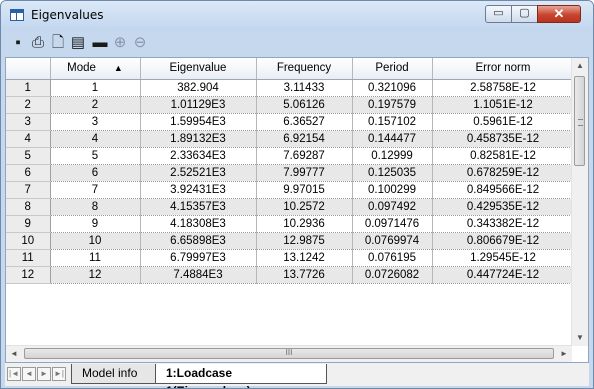  I want to click on cell-error: 0.447724E-12, so click(503, 275).